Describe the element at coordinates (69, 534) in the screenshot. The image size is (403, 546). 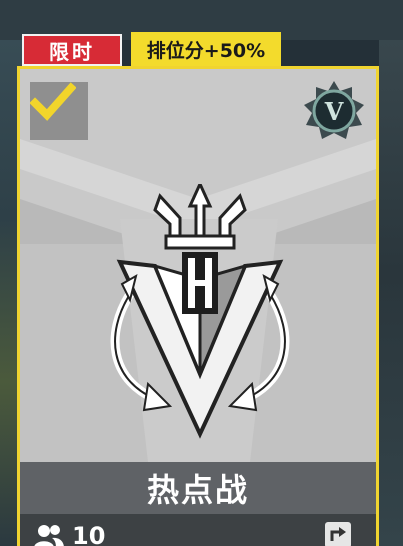
I see `player-count: 10` at that location.